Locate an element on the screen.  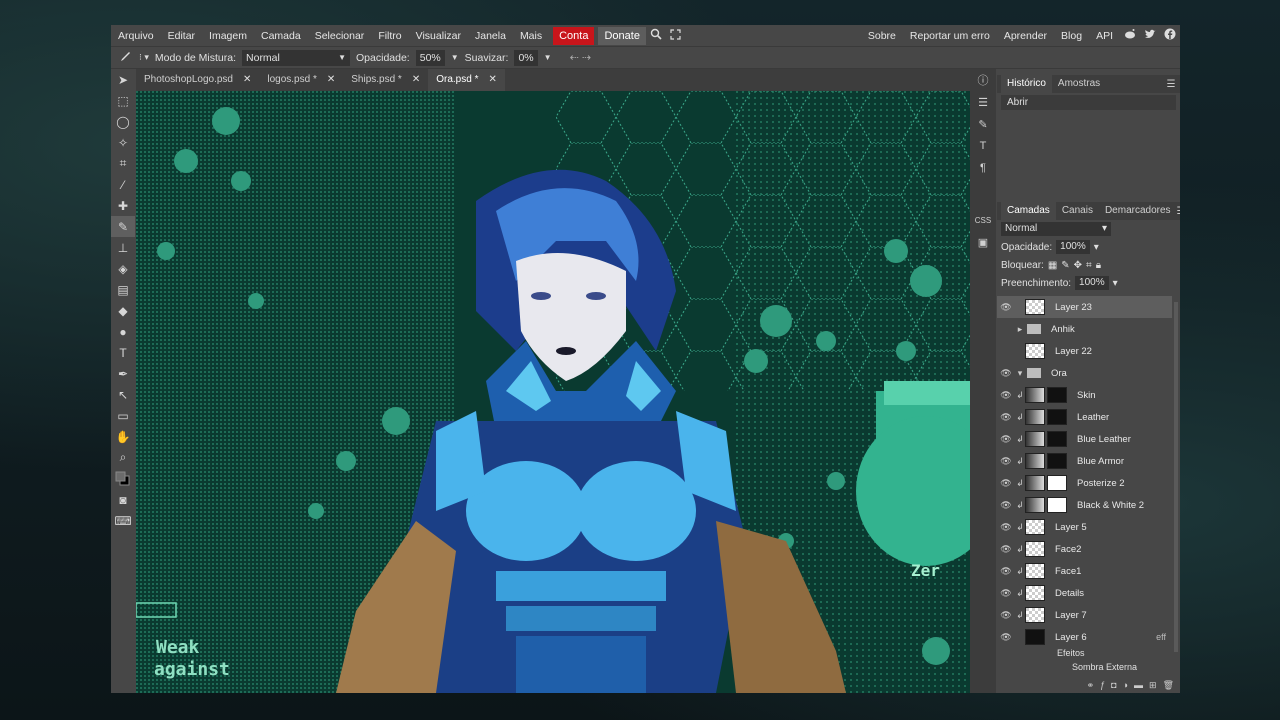
clone-stamp-icon: ⊥ is located at coordinates (123, 247).